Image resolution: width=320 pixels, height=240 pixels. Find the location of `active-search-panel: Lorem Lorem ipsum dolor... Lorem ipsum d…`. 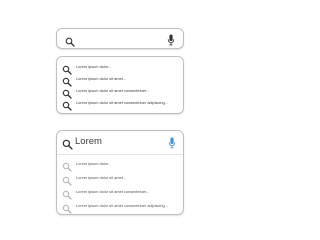

active-search-panel: Lorem Lorem ipsum dolor... Lorem ipsum d… is located at coordinates (120, 172).